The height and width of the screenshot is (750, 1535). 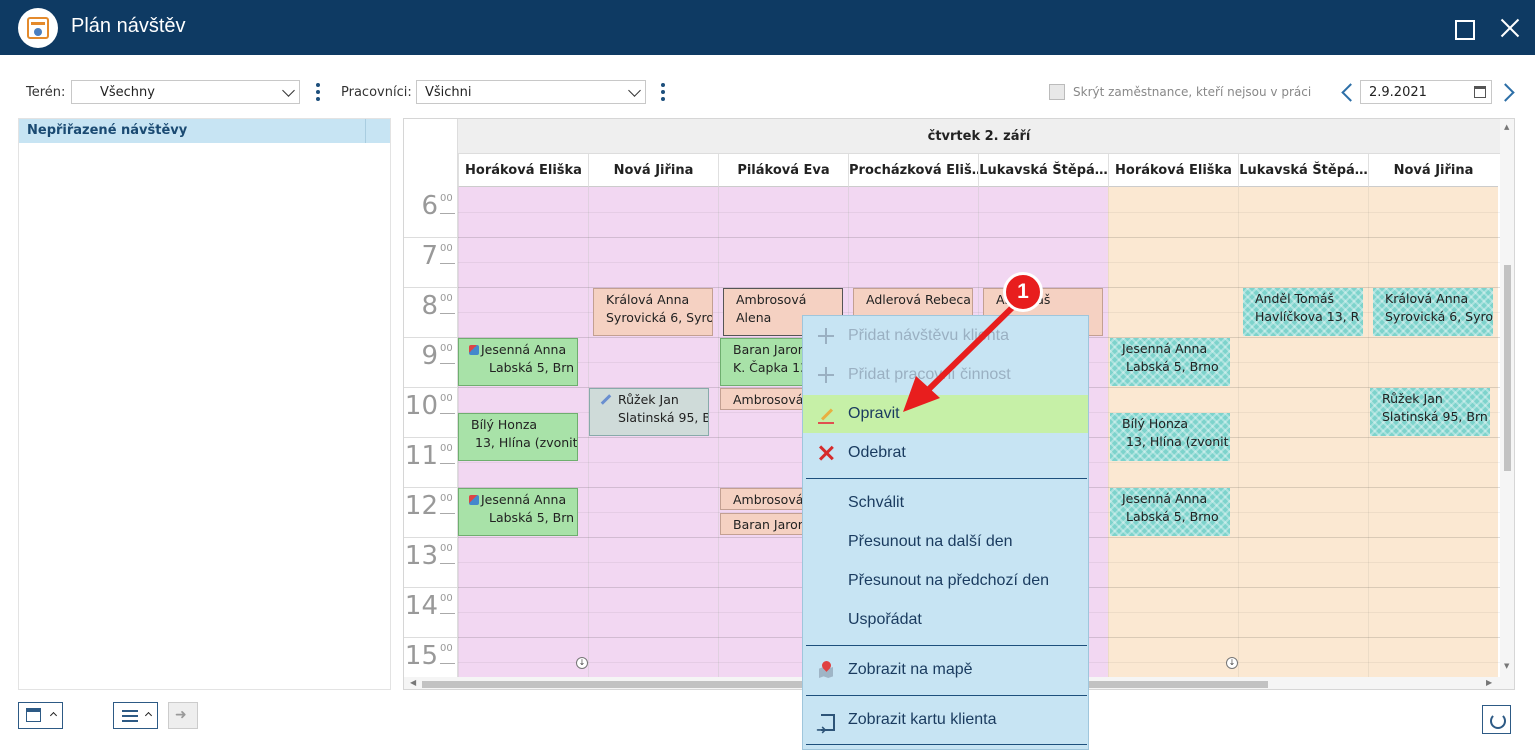 What do you see at coordinates (945, 725) in the screenshot?
I see `menu-item-client-card: Zobrazit kartu klienta` at bounding box center [945, 725].